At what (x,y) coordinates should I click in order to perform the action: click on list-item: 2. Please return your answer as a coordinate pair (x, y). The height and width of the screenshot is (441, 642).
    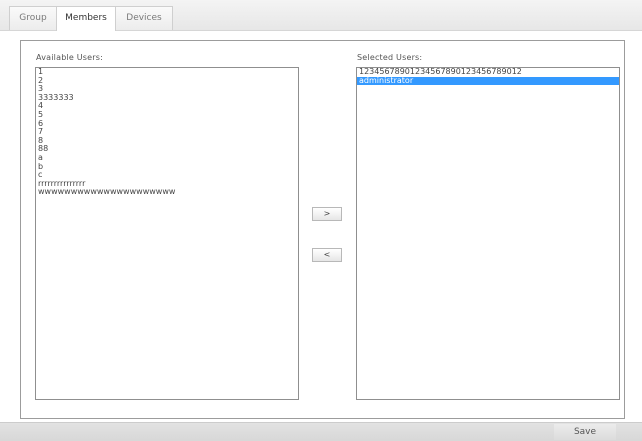
    Looking at the image, I should click on (167, 81).